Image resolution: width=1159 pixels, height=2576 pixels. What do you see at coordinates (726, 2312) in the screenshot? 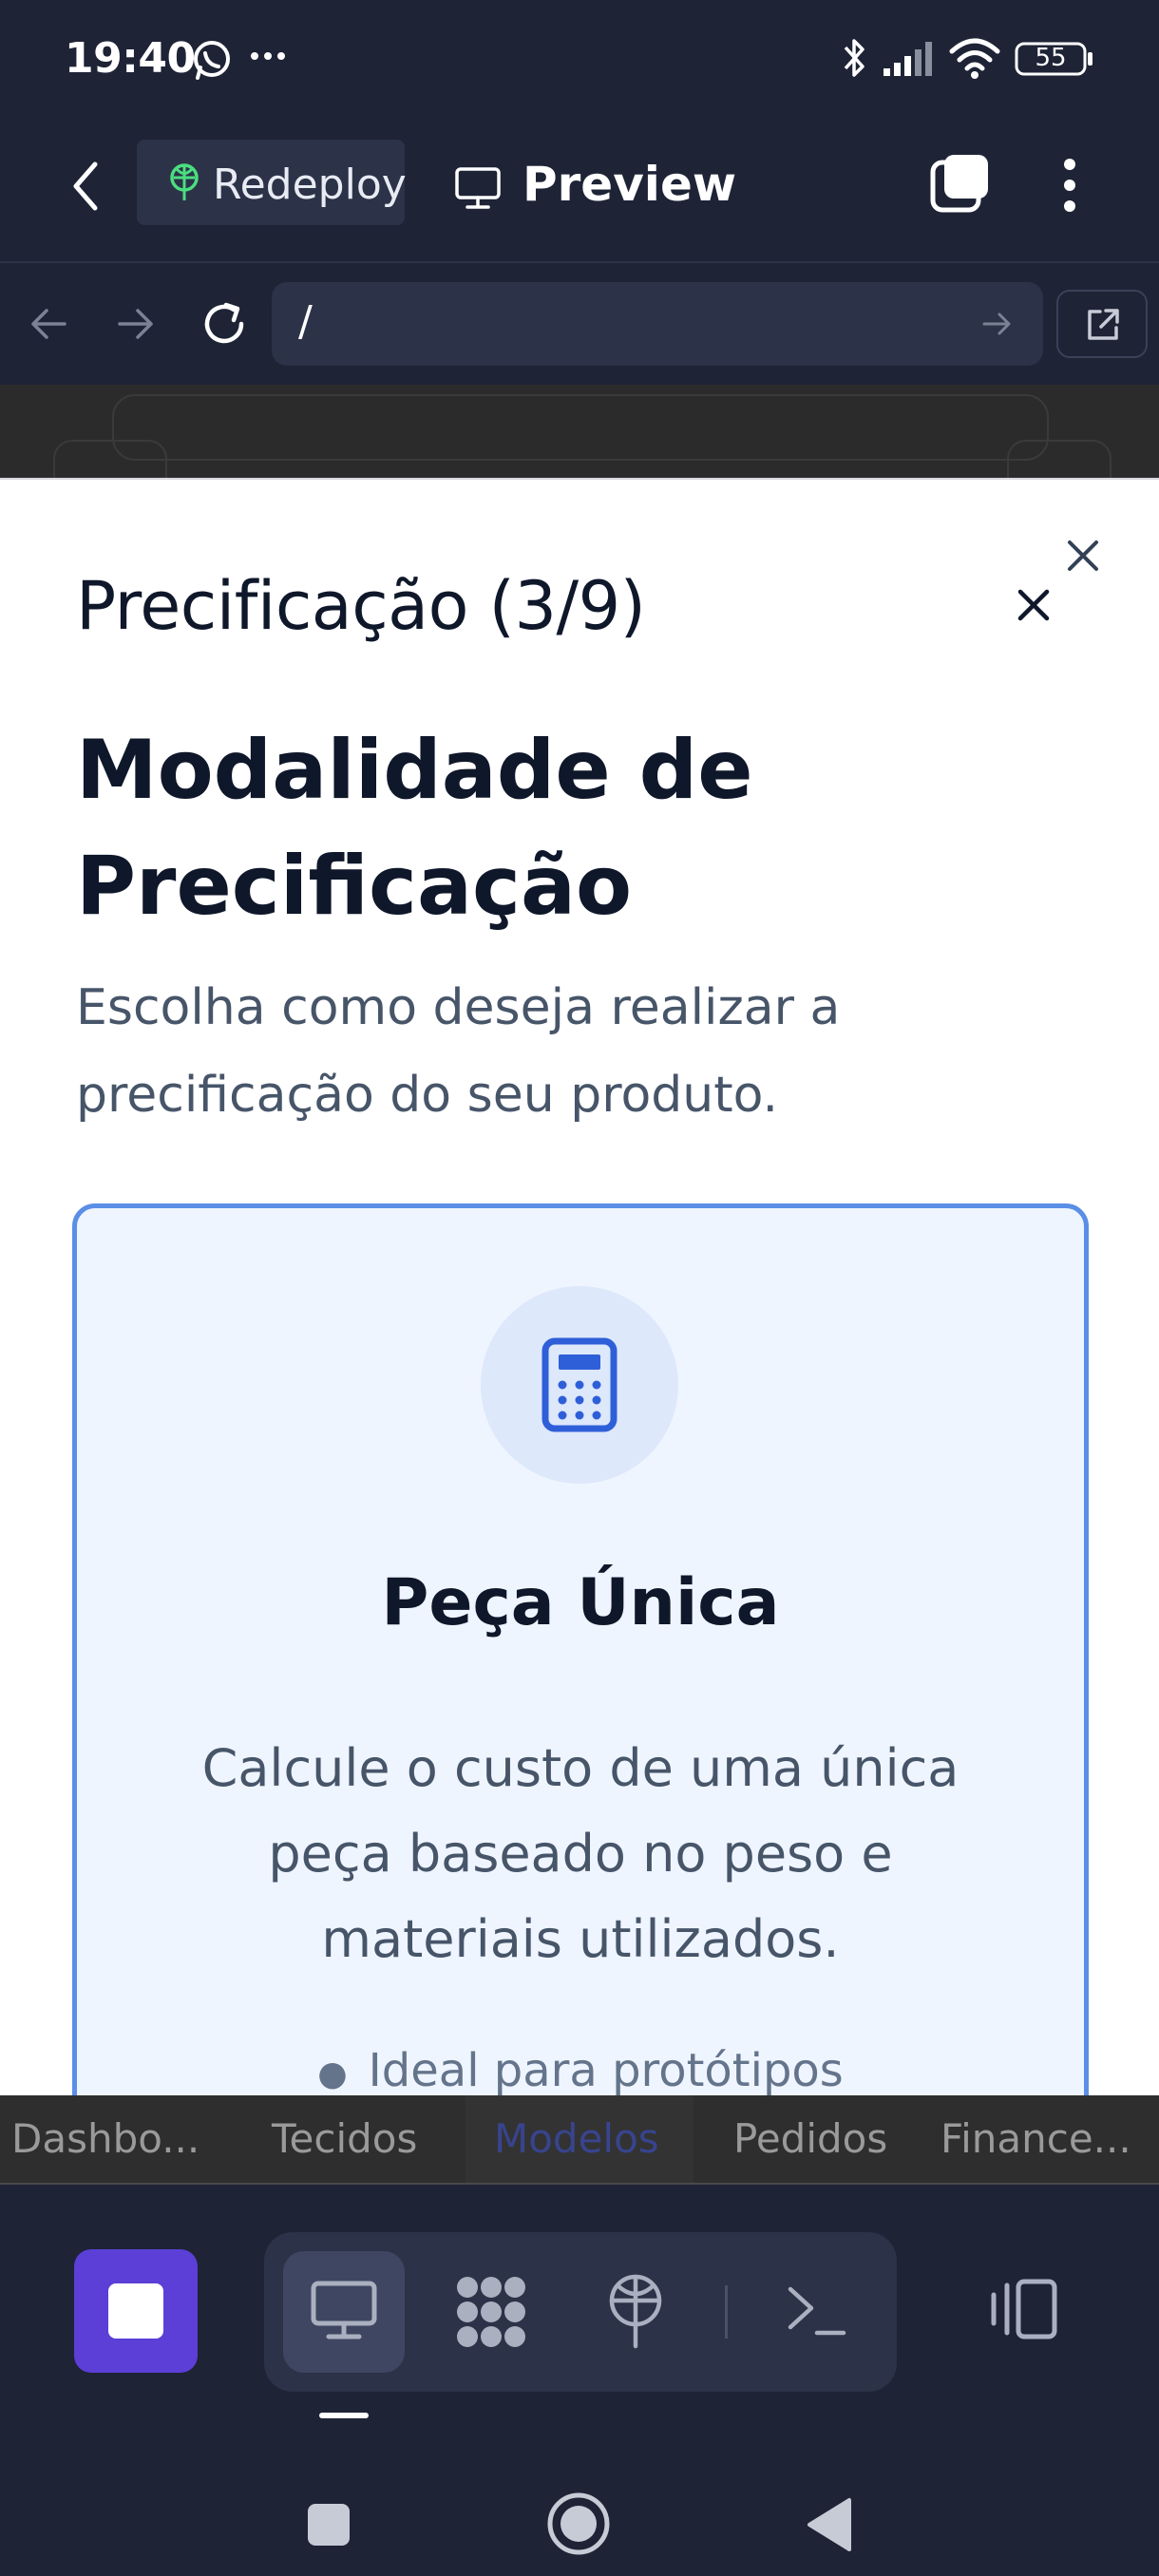
I see `tool-divider` at bounding box center [726, 2312].